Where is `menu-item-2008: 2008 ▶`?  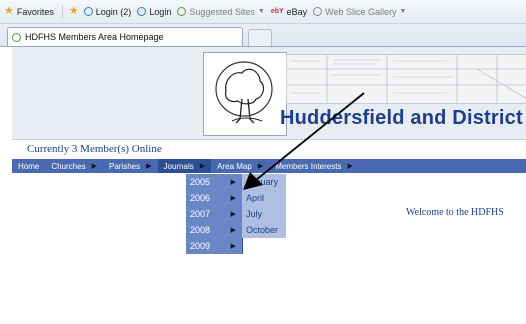
menu-item-2008: 2008 ▶ is located at coordinates (214, 230).